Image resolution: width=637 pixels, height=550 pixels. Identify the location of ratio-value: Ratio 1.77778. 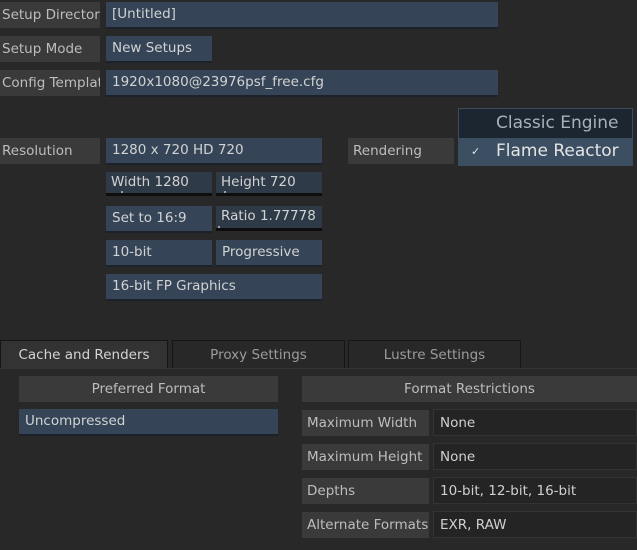
(268, 216).